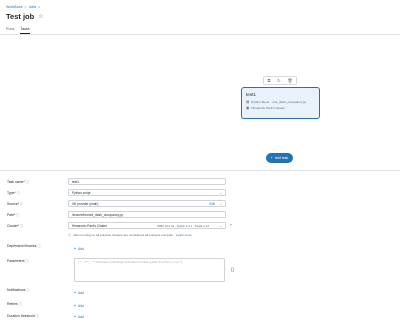 This screenshot has width=400, height=330. I want to click on breadcrumb: Workflows > Jobs >, so click(23, 7).